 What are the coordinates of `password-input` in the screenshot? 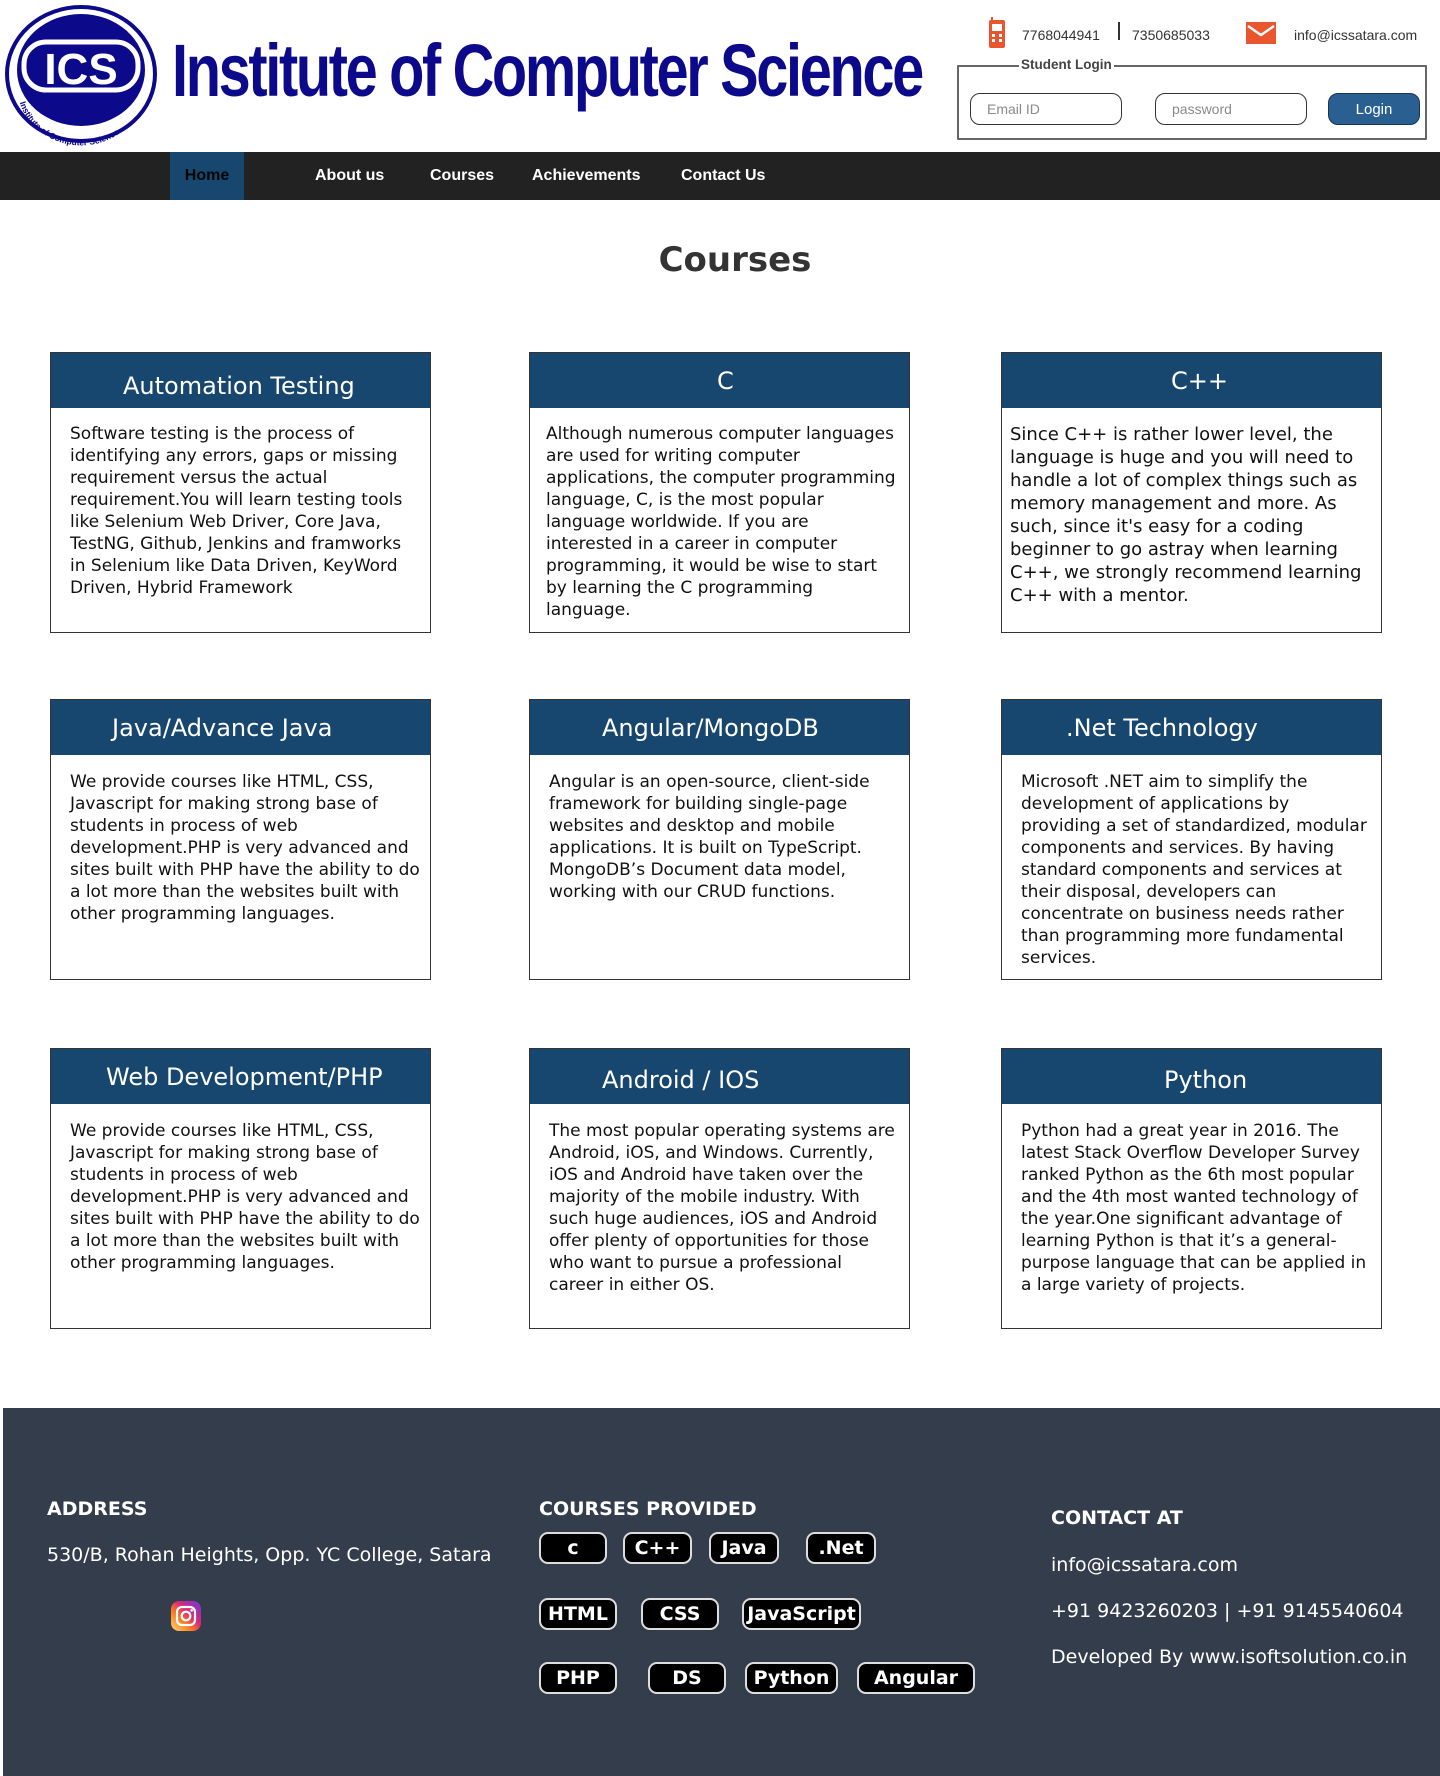 It's located at (1231, 109).